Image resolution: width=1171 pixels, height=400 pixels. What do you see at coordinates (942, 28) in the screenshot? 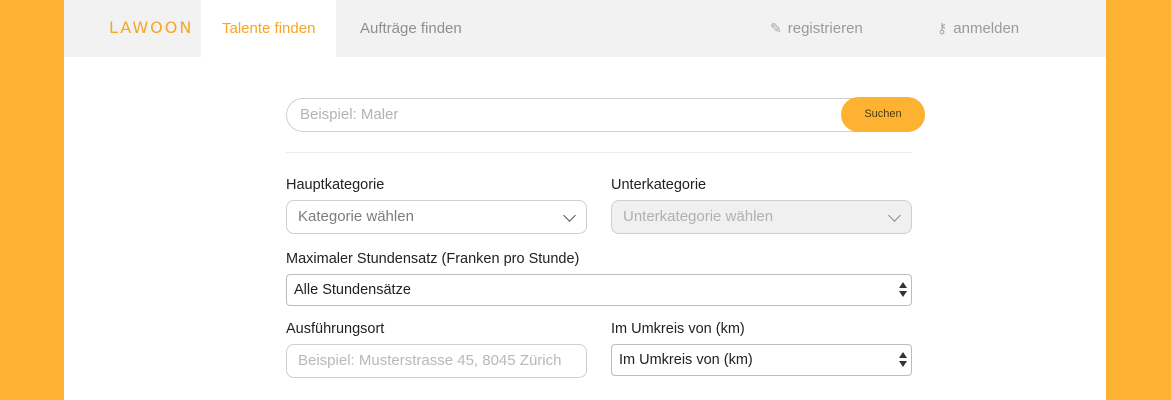
I see `key-icon: ⚷` at bounding box center [942, 28].